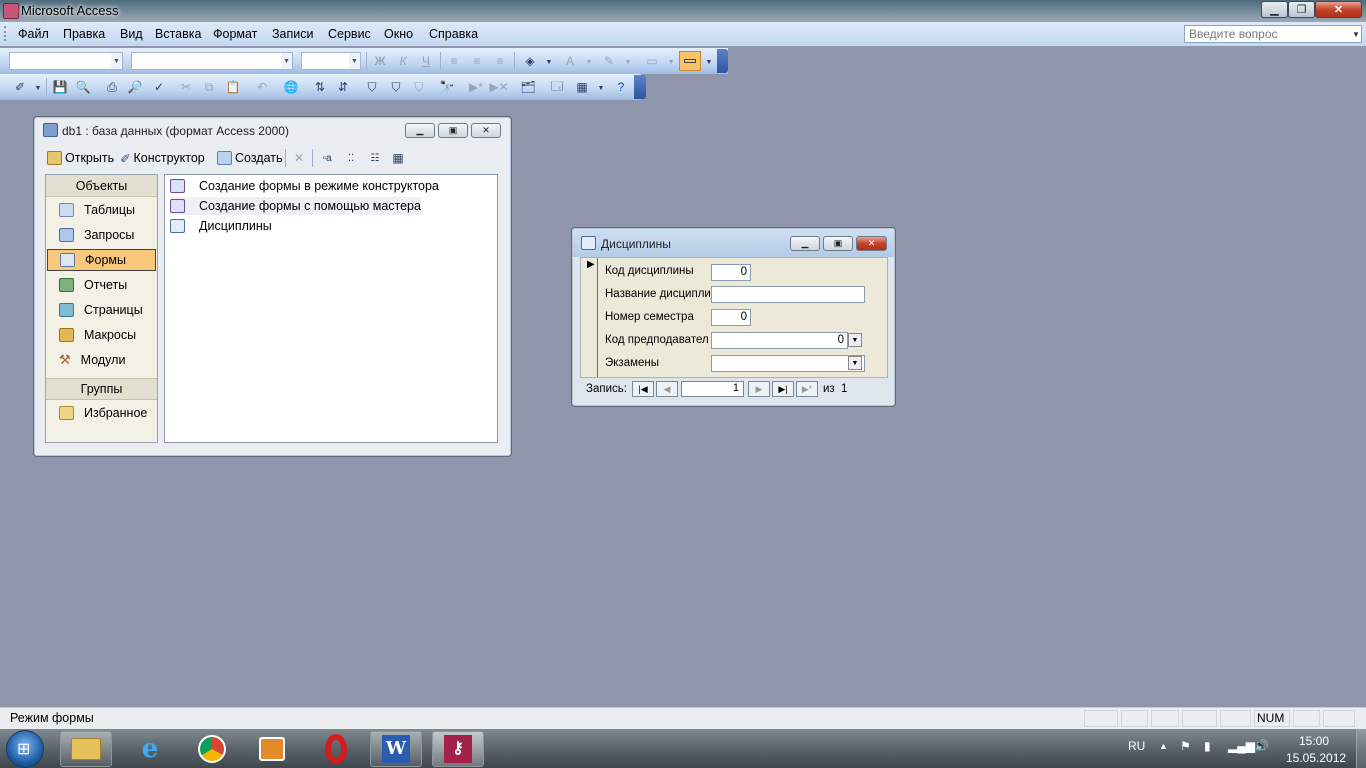  What do you see at coordinates (235, 34) in the screenshot?
I see `menu-format: Формат` at bounding box center [235, 34].